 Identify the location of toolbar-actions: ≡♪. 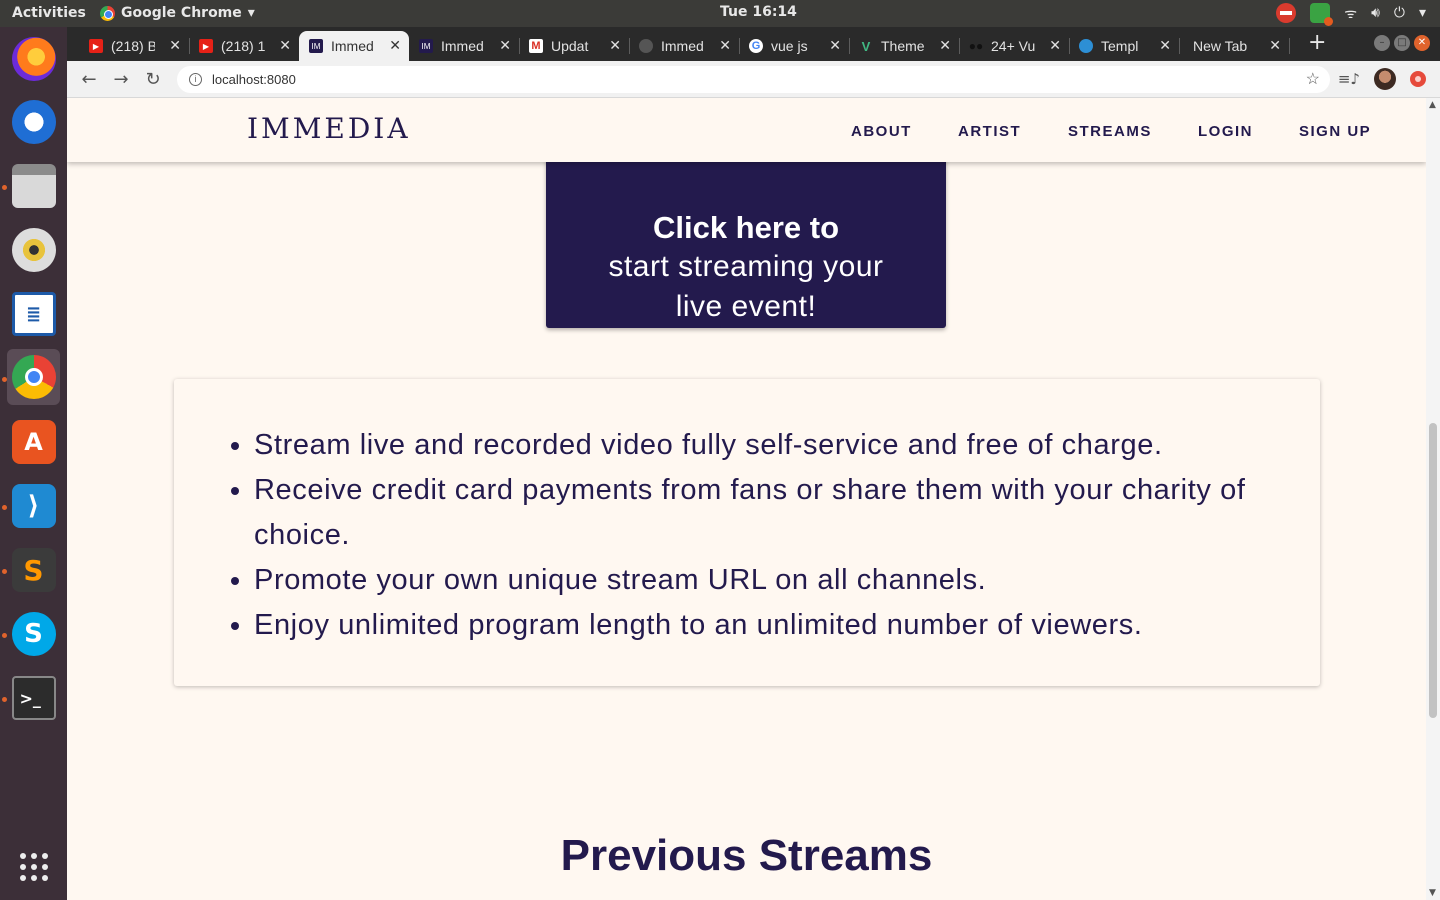
(1382, 79).